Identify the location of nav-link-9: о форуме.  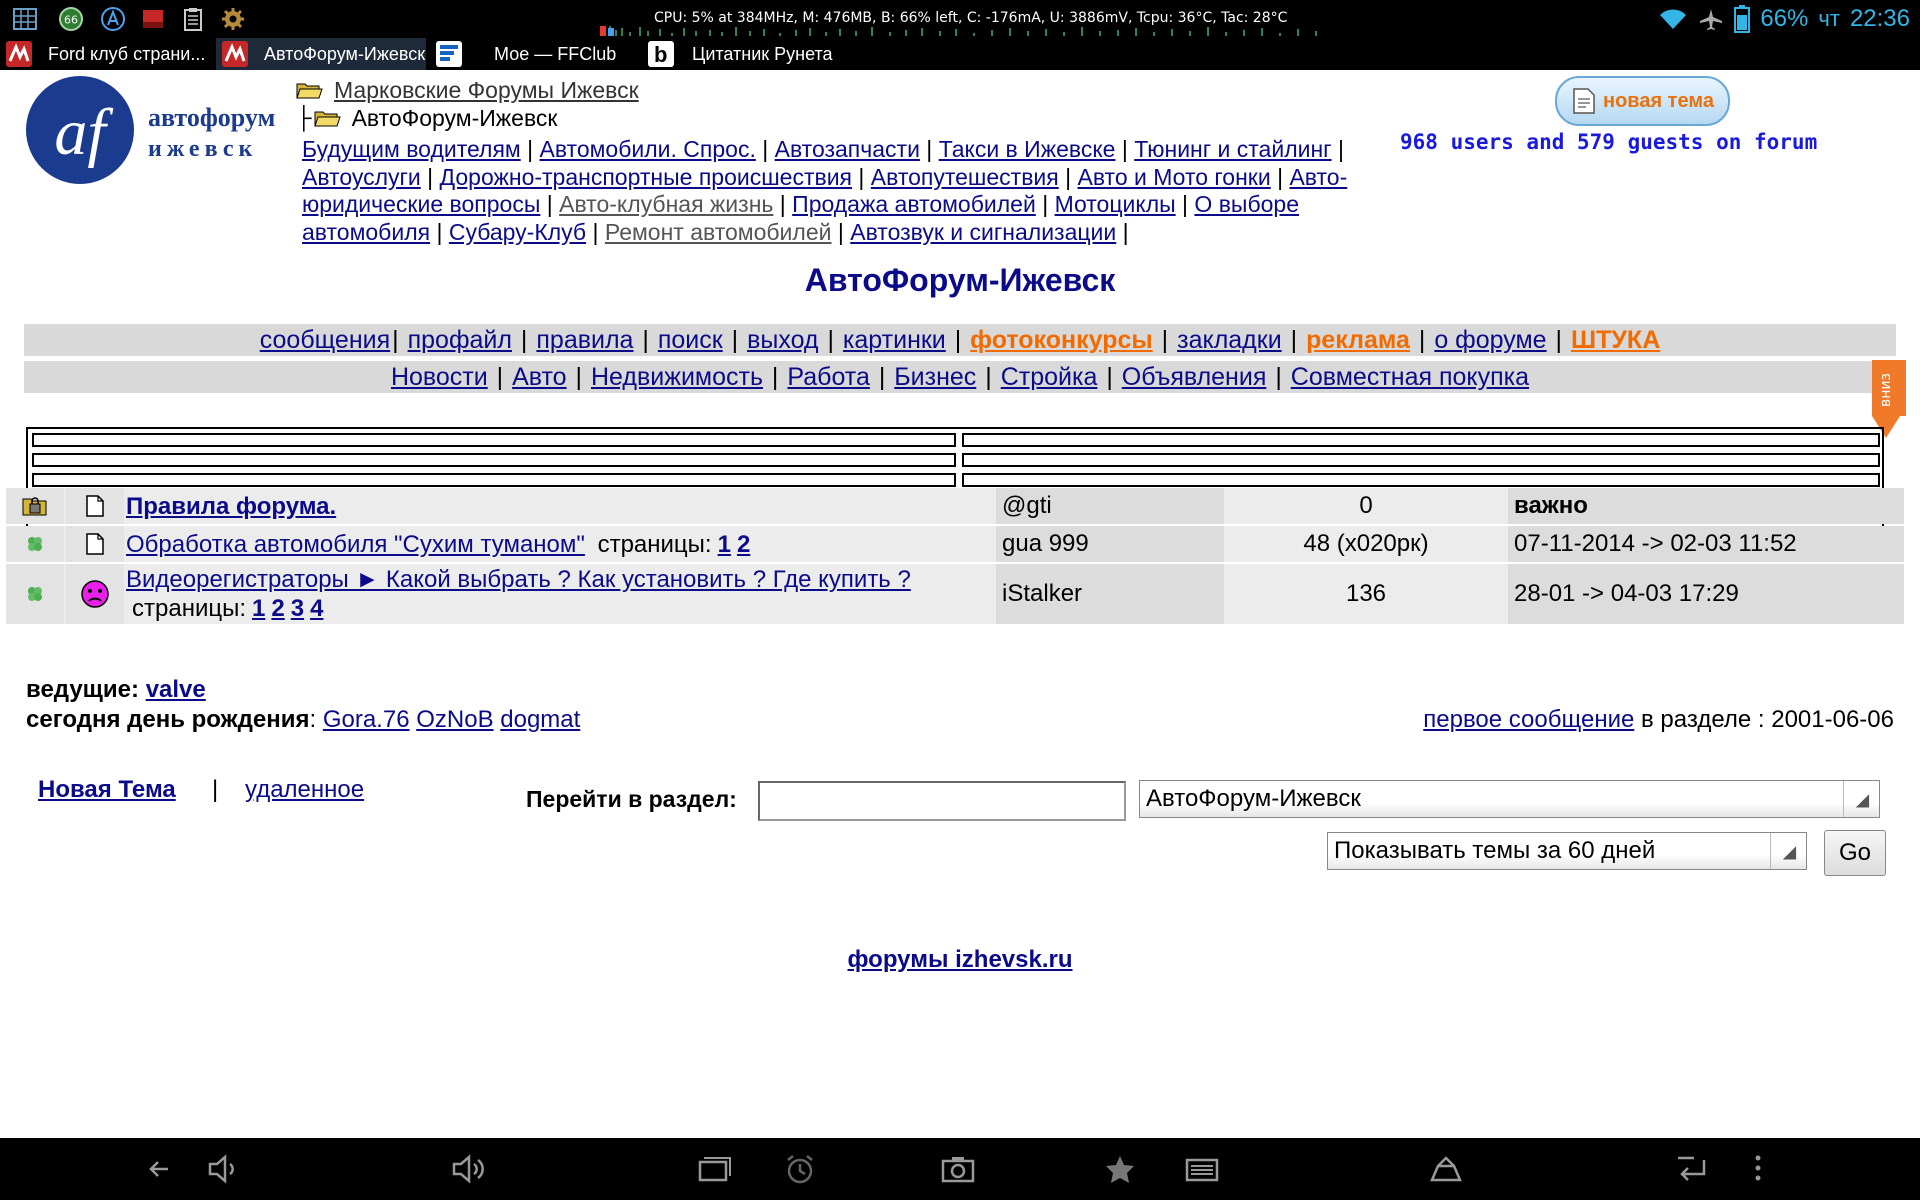
(1490, 340).